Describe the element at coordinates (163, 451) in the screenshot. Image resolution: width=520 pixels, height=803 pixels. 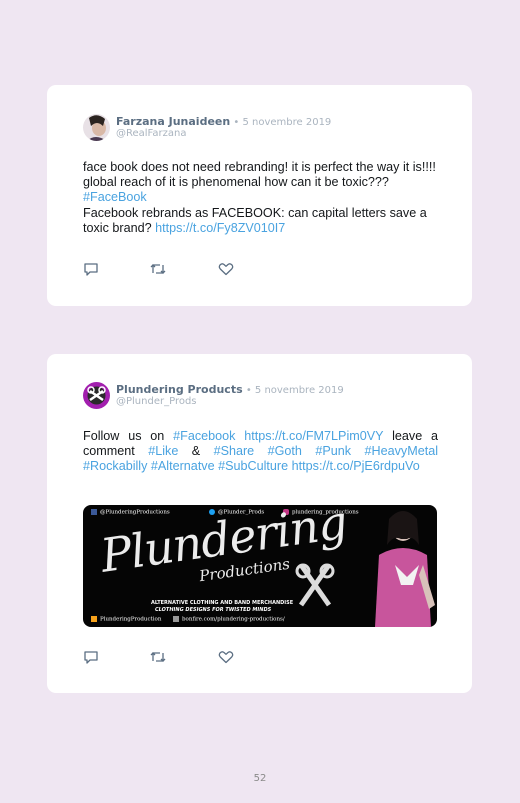
I see `hashtag-link: #Like` at that location.